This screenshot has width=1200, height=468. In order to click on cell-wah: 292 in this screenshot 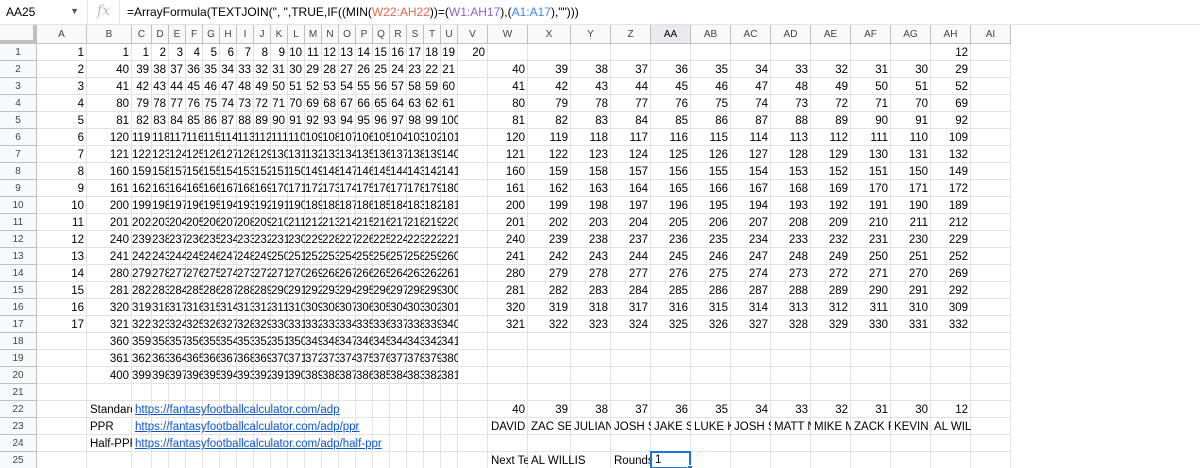, I will do `click(951, 290)`.